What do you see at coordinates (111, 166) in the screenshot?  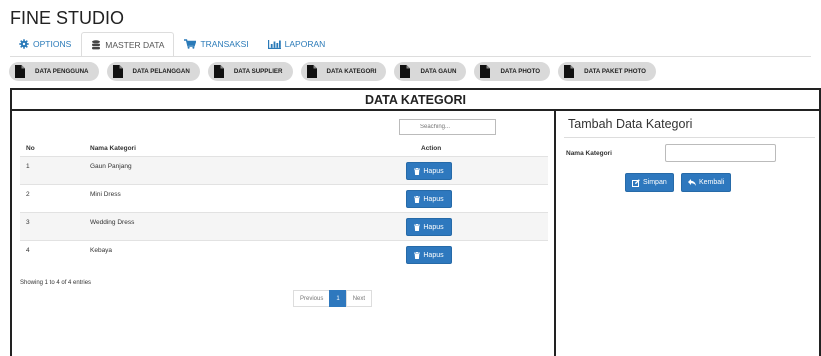 I see `row-name: Gaun Panjang` at bounding box center [111, 166].